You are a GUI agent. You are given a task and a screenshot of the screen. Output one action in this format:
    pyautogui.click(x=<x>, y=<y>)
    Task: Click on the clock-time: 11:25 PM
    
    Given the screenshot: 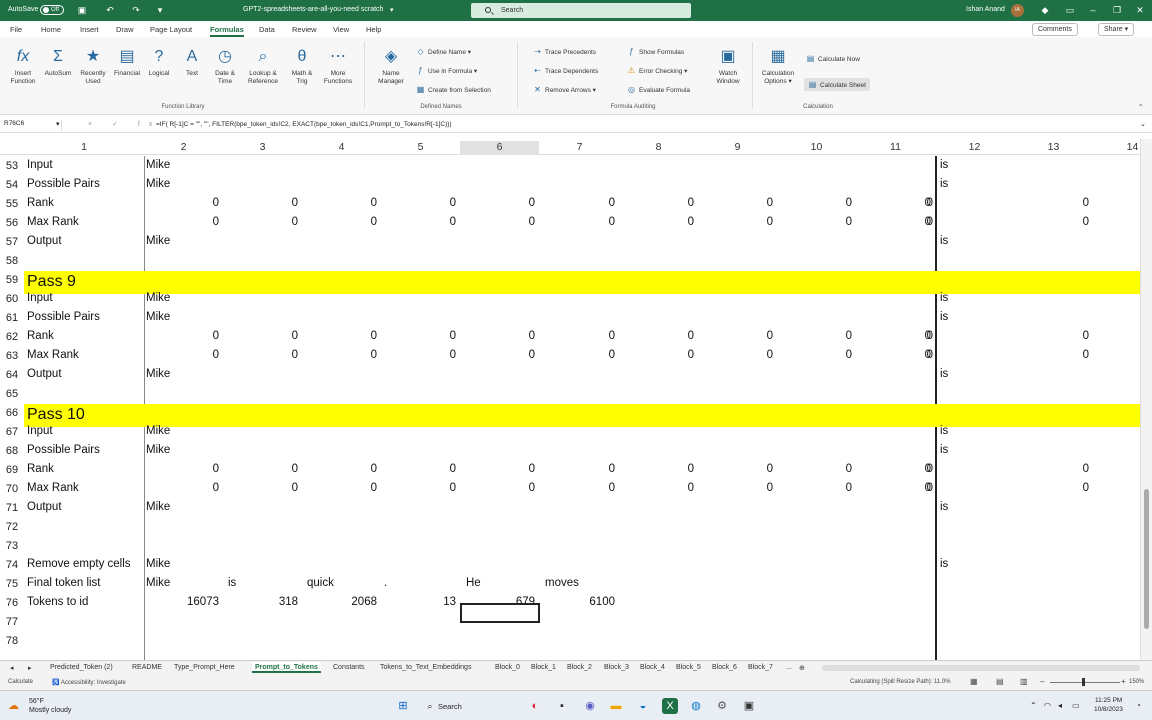 What is the action you would take?
    pyautogui.click(x=1108, y=700)
    